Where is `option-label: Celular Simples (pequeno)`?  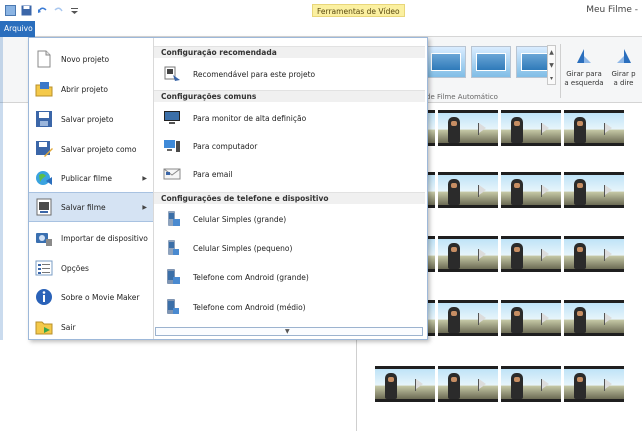 option-label: Celular Simples (pequeno) is located at coordinates (243, 248).